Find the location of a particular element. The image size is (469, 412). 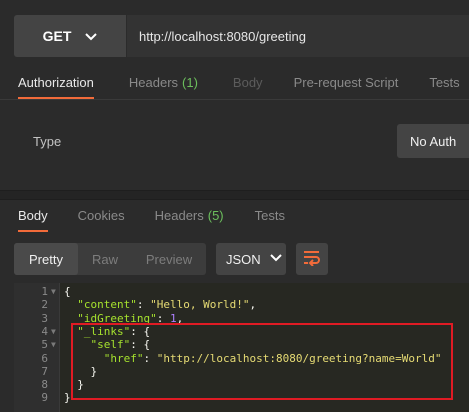

response-toolbar: Pretty Raw Preview JSON is located at coordinates (234, 257).